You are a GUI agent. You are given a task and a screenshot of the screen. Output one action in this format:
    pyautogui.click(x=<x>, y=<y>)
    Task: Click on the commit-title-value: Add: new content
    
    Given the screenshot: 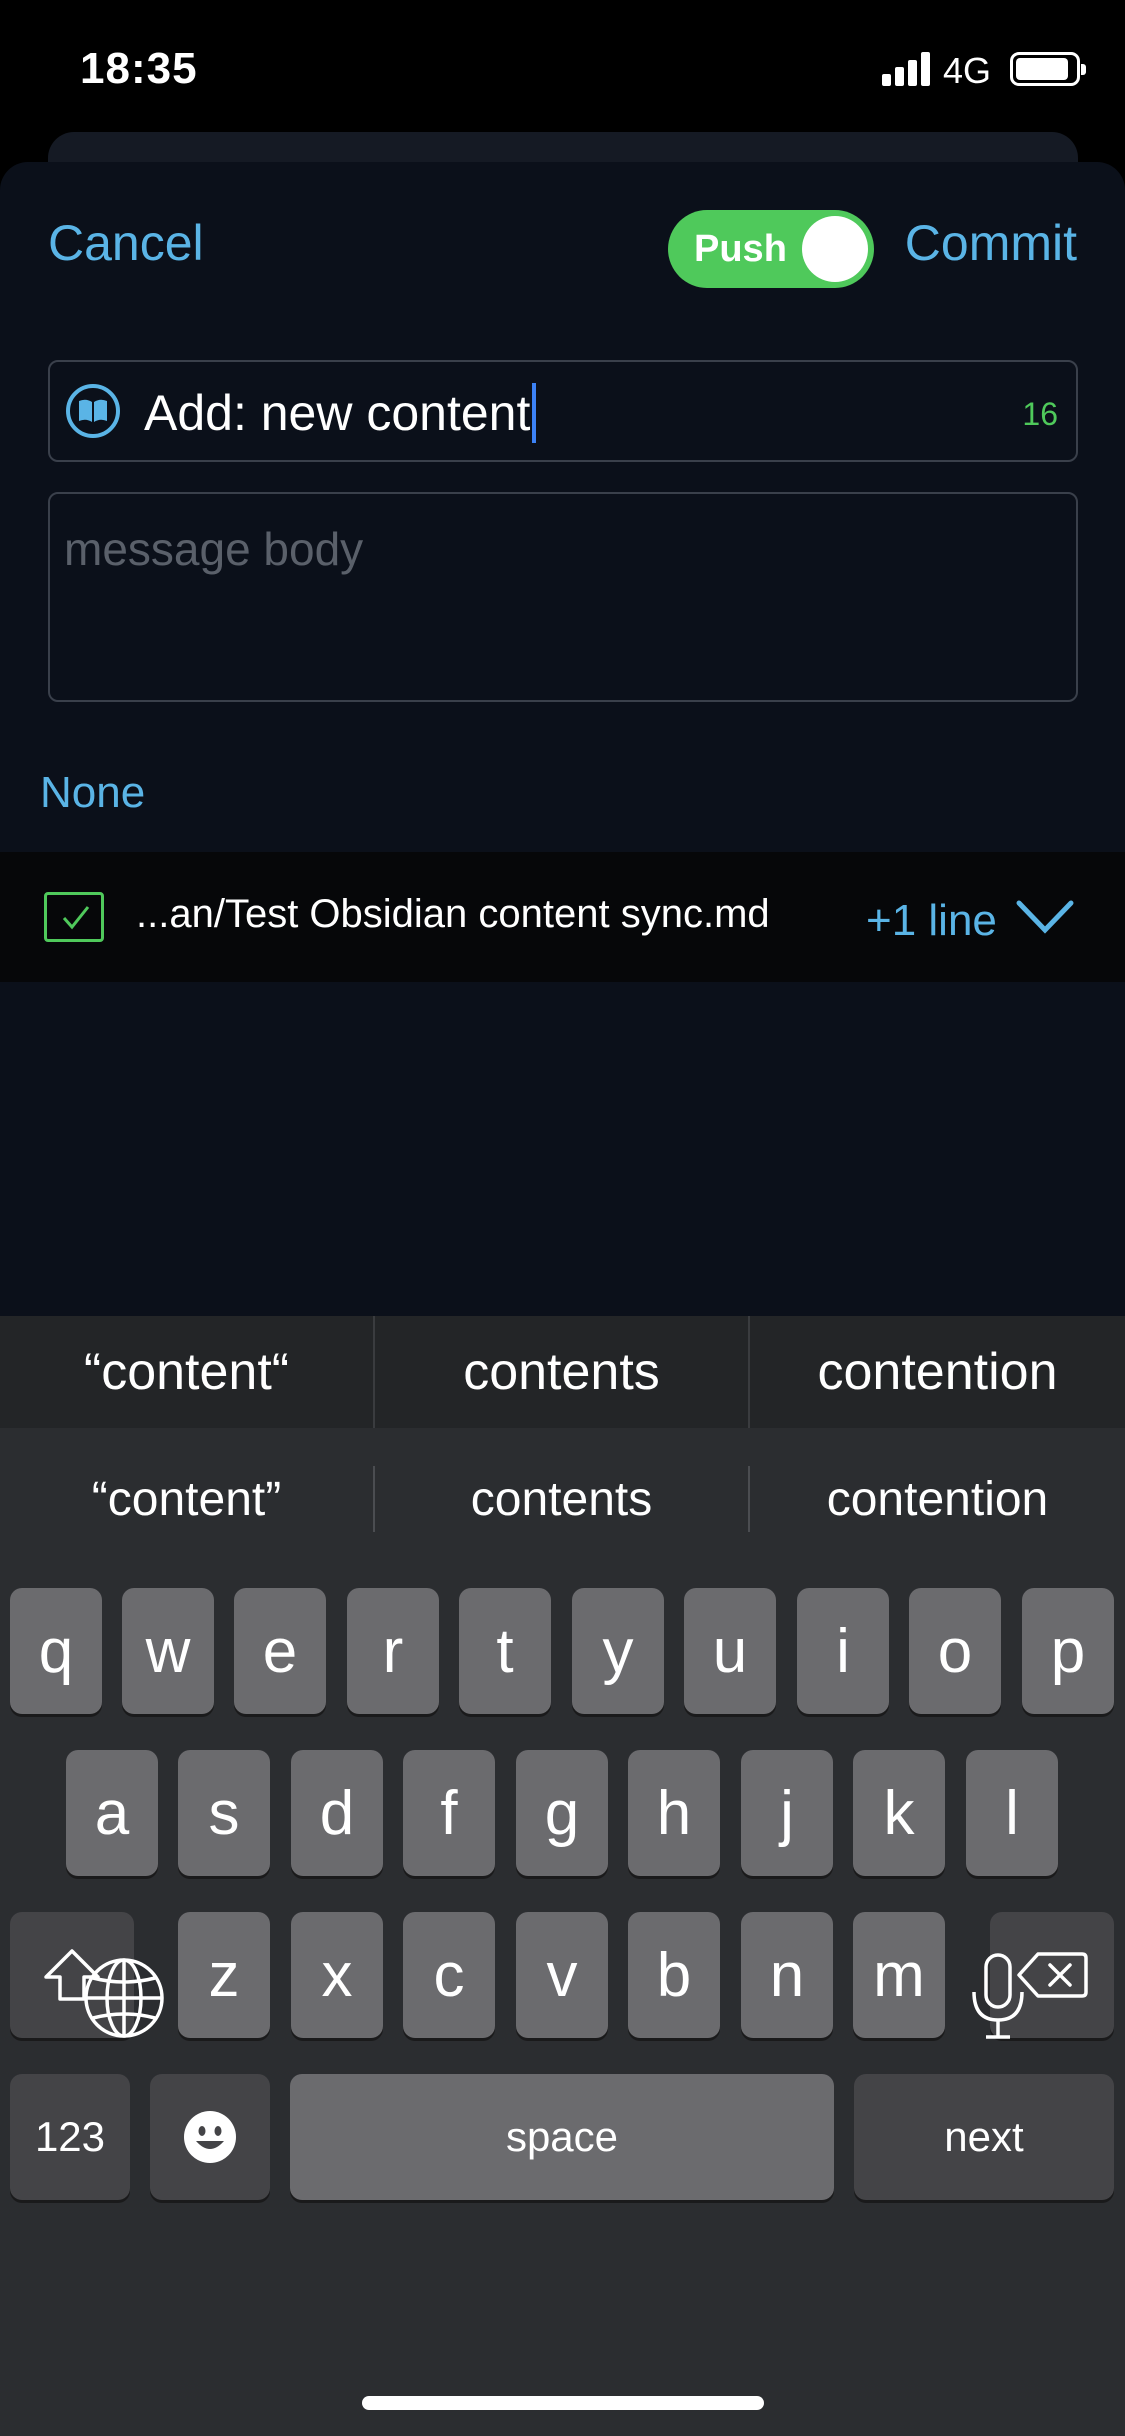 What is the action you would take?
    pyautogui.click(x=337, y=413)
    